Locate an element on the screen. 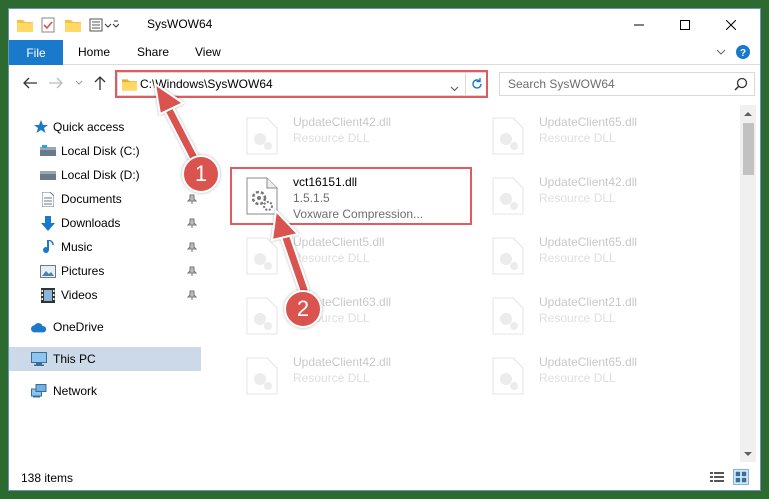 The image size is (769, 499). download-icon is located at coordinates (48, 223).